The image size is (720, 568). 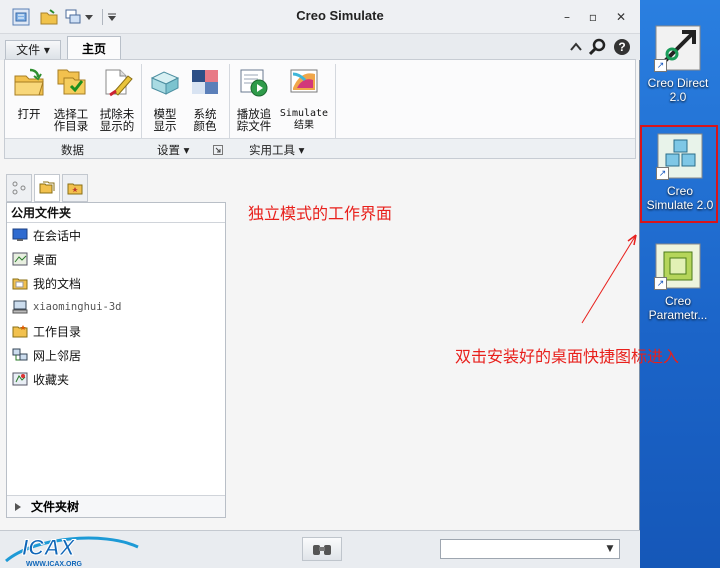 I want to click on close-button: ✕, so click(x=621, y=17).